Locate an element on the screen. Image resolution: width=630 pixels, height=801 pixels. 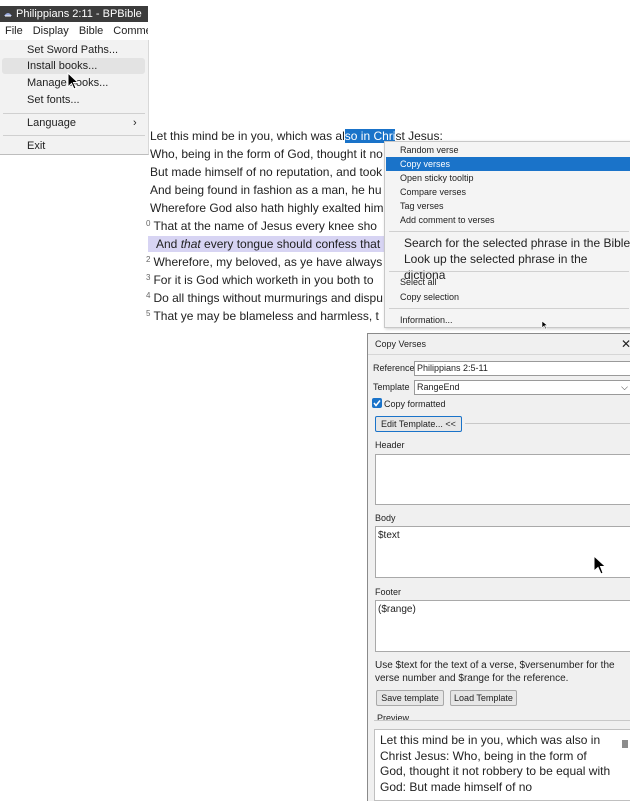
verse-number: 4 is located at coordinates (148, 295).